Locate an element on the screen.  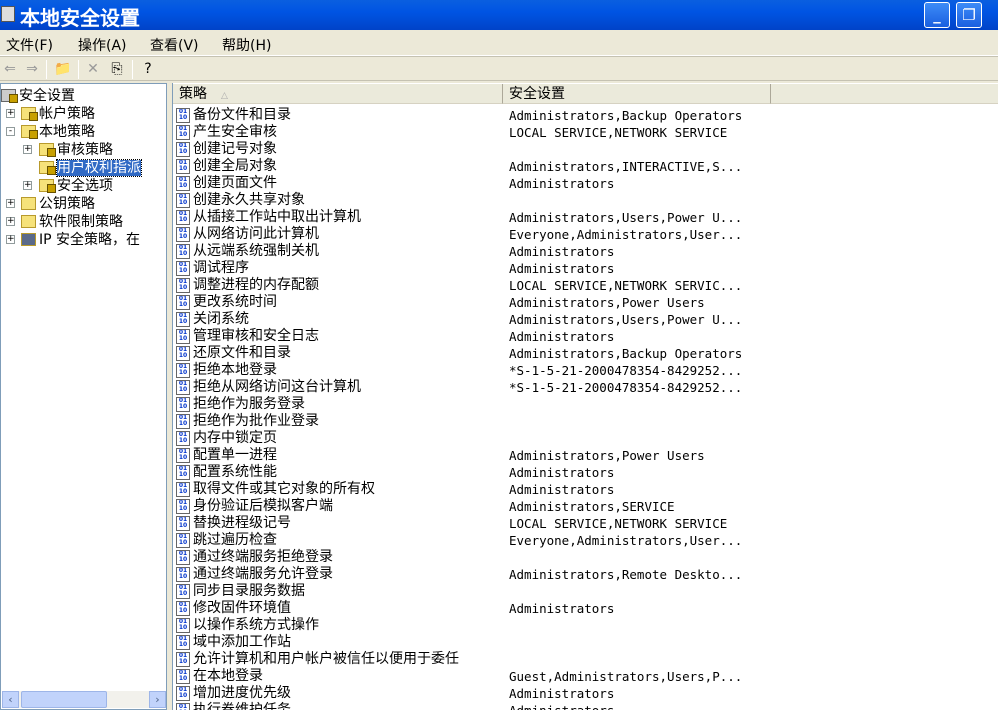
policy-name: 内存中锁定页 is located at coordinates (235, 438).